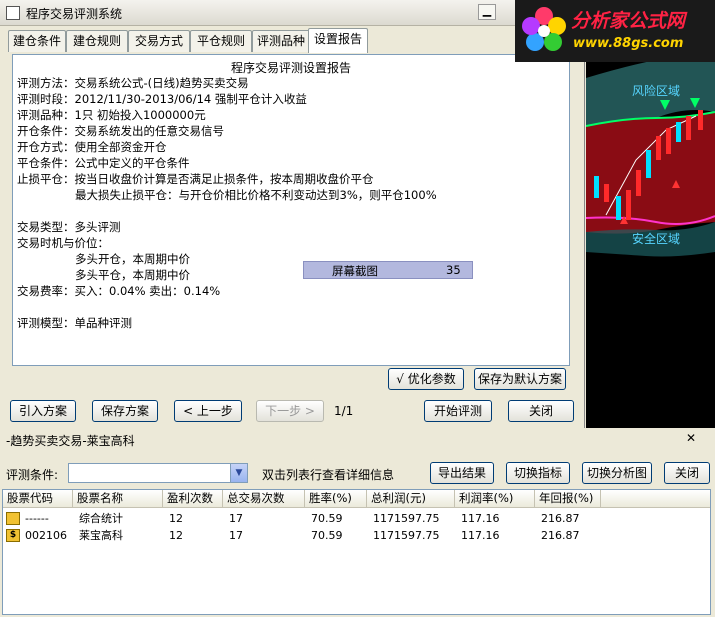 This screenshot has width=715, height=617. I want to click on window-title: 程序交易评测系统, so click(74, 14).